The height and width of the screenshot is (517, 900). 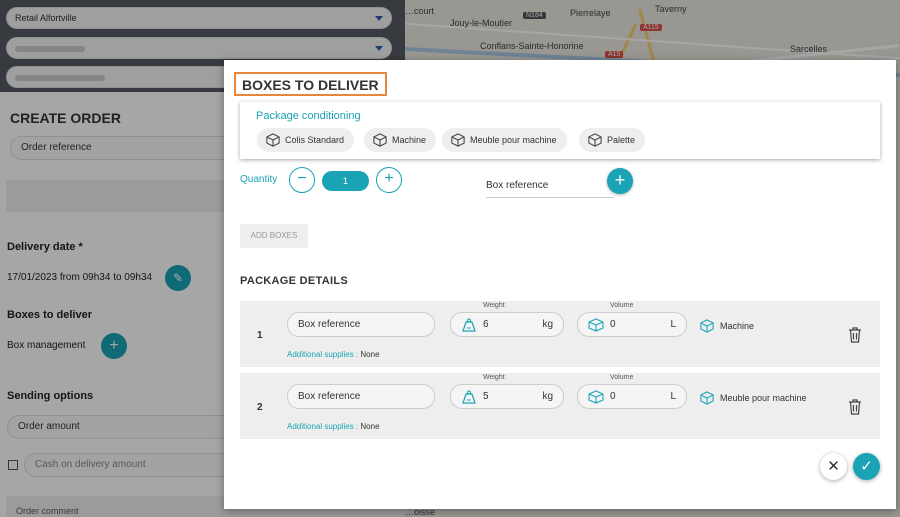 I want to click on quantity-decrement-button: −, so click(x=302, y=180).